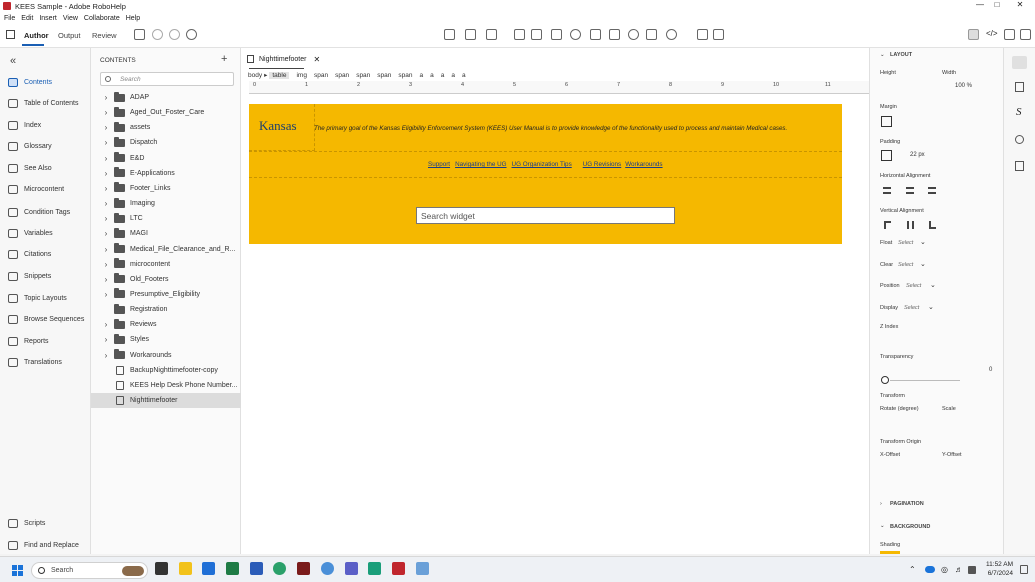 This screenshot has width=1035, height=582. What do you see at coordinates (556, 34) in the screenshot?
I see `insert-video-icon` at bounding box center [556, 34].